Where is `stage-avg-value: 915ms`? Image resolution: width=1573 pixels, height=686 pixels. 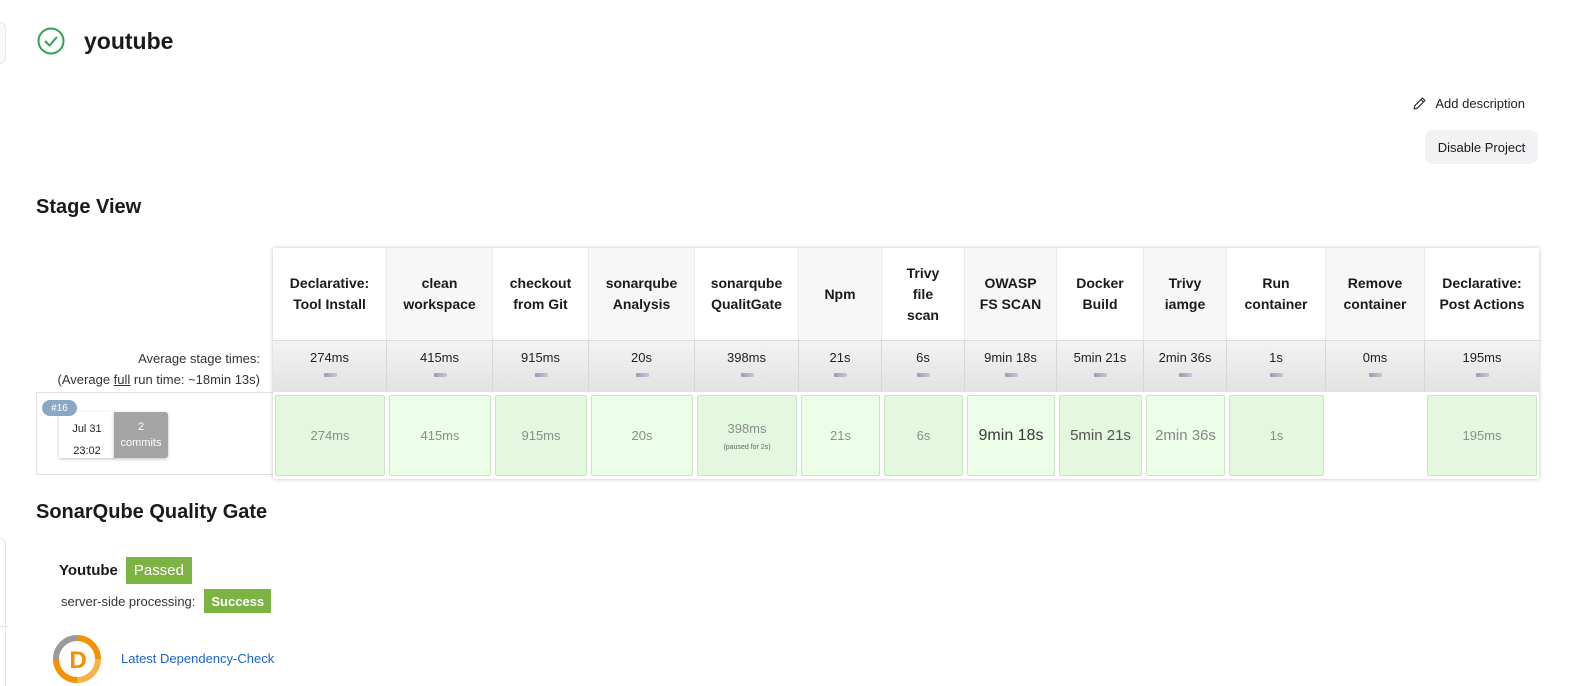
stage-avg-value: 915ms is located at coordinates (540, 357).